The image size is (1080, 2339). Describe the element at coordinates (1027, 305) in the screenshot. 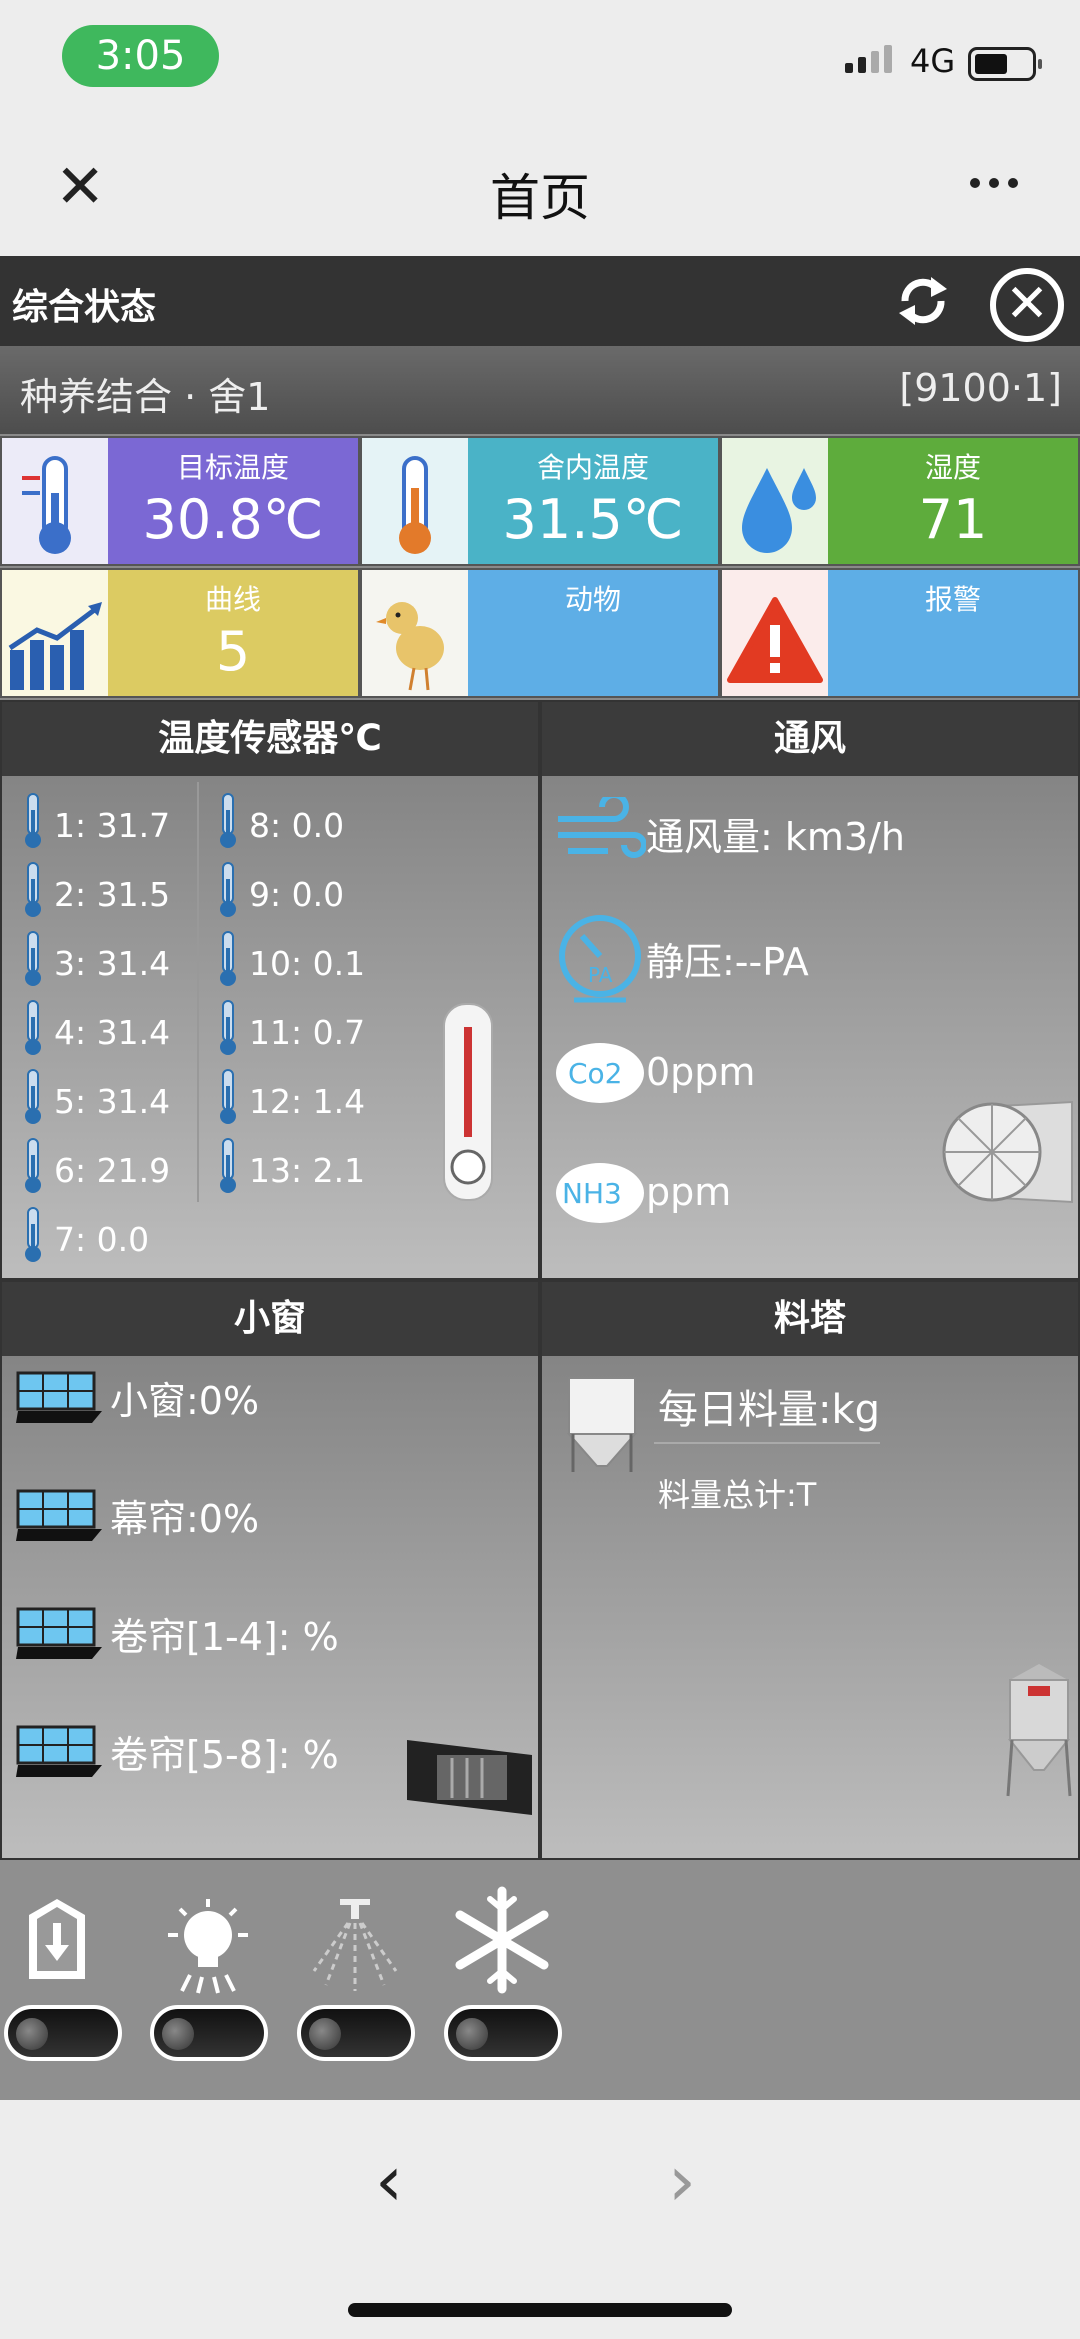

I see `close-circle-icon: ✕` at that location.